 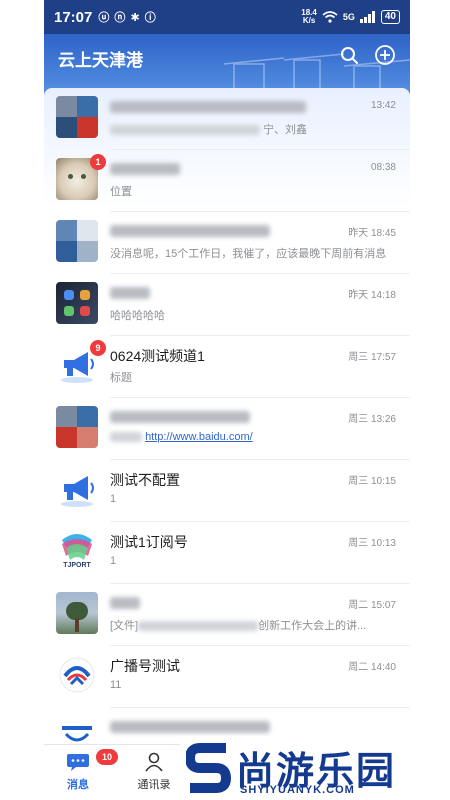 What do you see at coordinates (227, 17) in the screenshot?
I see `status-bar: 17:07 ⓤ ⓝ ✱ ⓘ 18.4 K/s 5G 40` at bounding box center [227, 17].